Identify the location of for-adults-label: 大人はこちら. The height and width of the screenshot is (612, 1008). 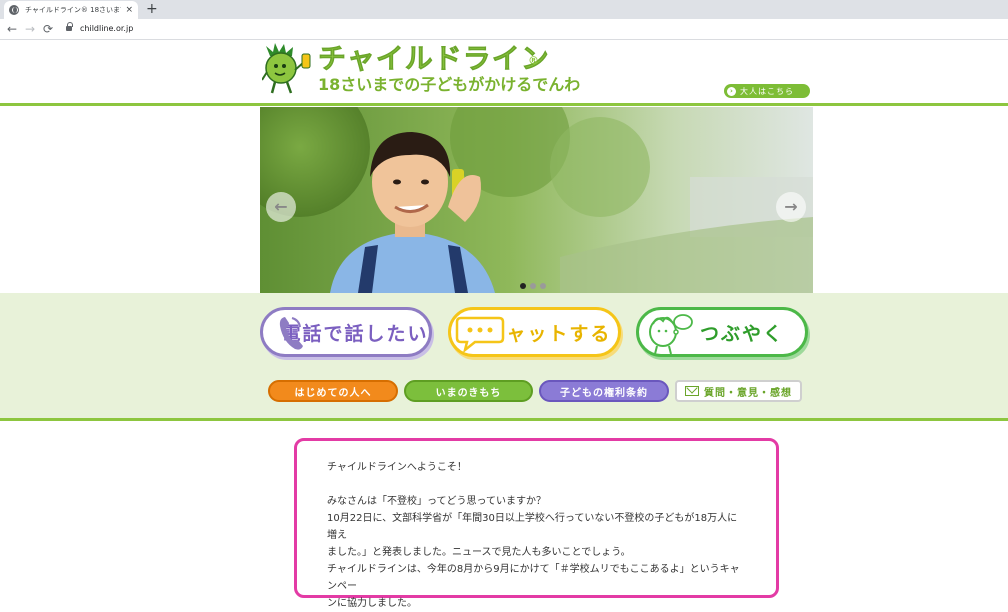
(767, 91).